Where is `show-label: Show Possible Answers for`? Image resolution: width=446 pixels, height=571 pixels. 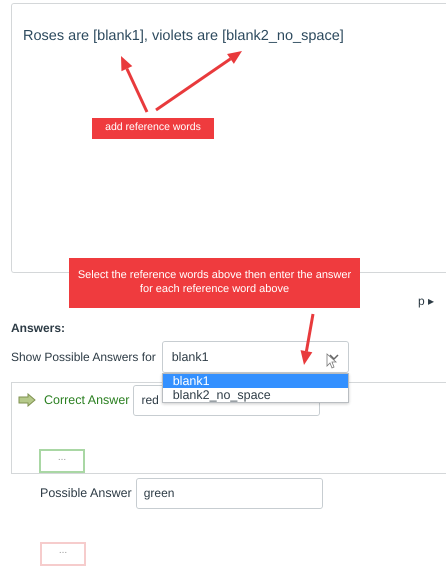
show-label: Show Possible Answers for is located at coordinates (83, 357).